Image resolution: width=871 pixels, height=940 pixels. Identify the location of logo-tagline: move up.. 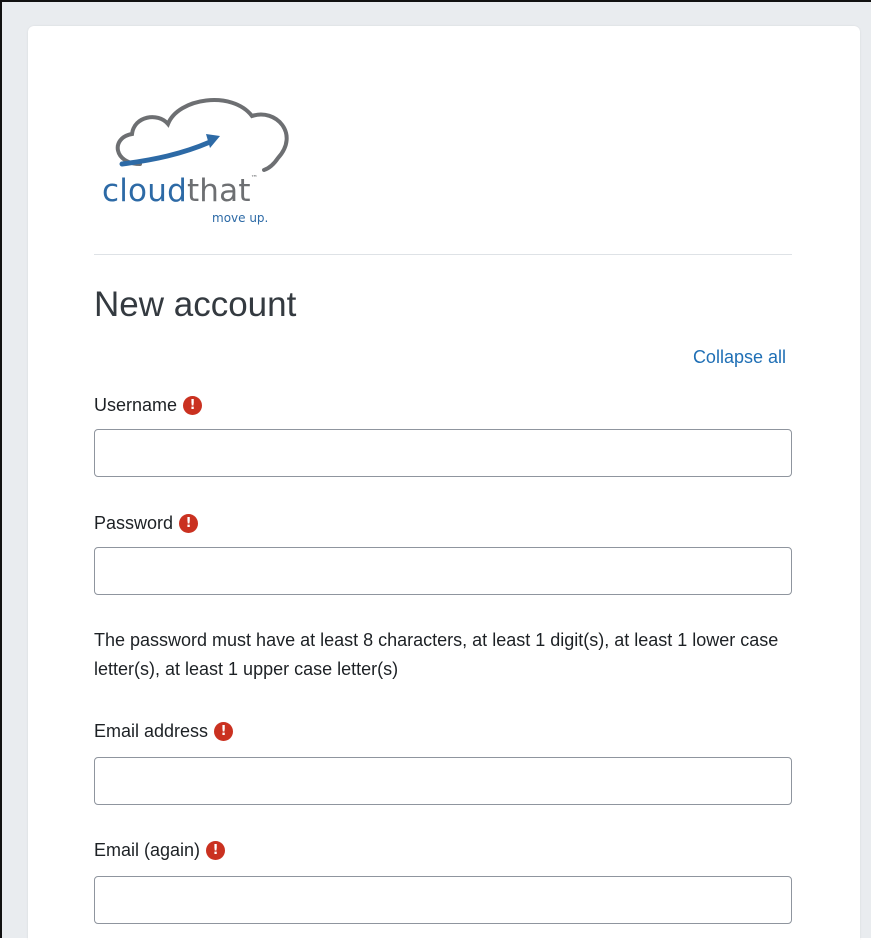
(240, 218).